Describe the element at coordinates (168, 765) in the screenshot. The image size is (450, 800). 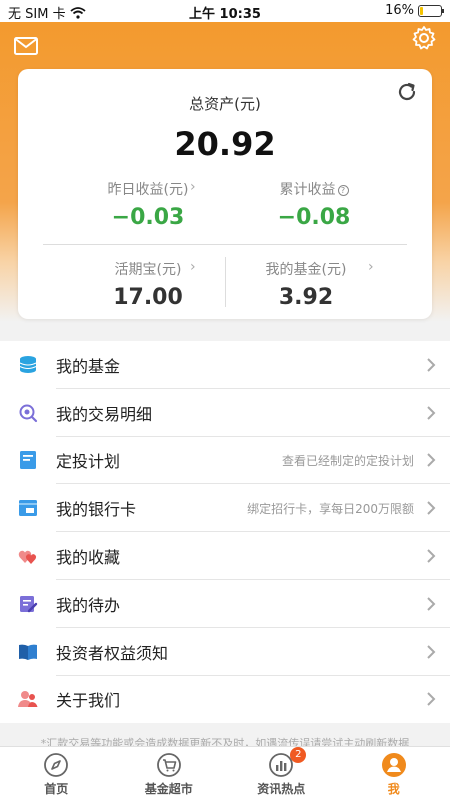
I see `cart-icon` at that location.